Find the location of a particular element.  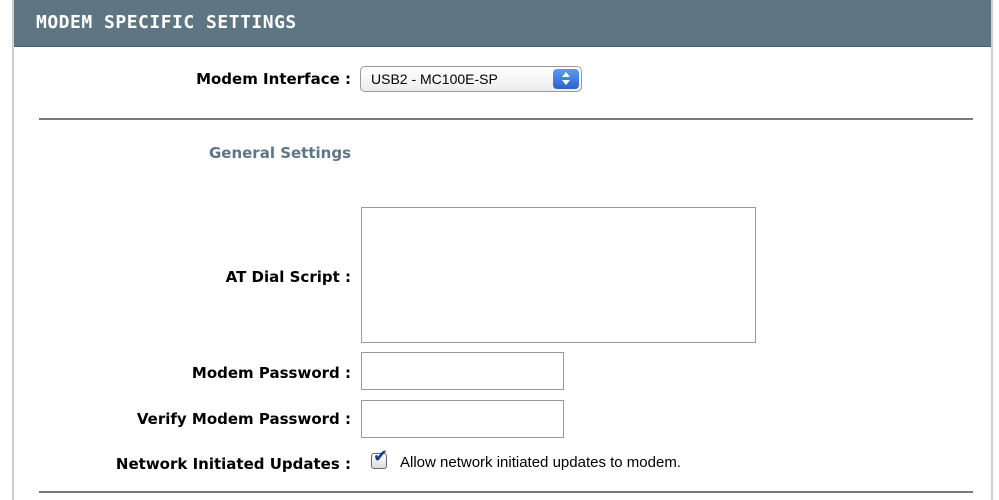

at-dial-script-textarea is located at coordinates (558, 275).